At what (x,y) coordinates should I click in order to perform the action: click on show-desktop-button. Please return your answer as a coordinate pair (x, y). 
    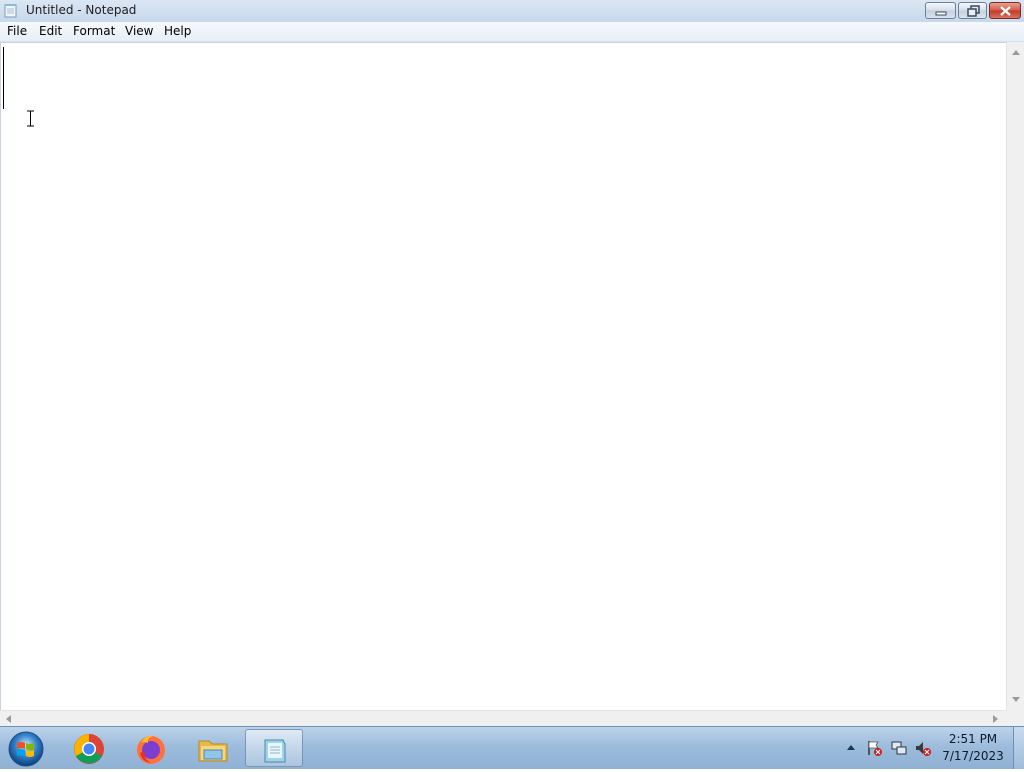
    Looking at the image, I should click on (1018, 748).